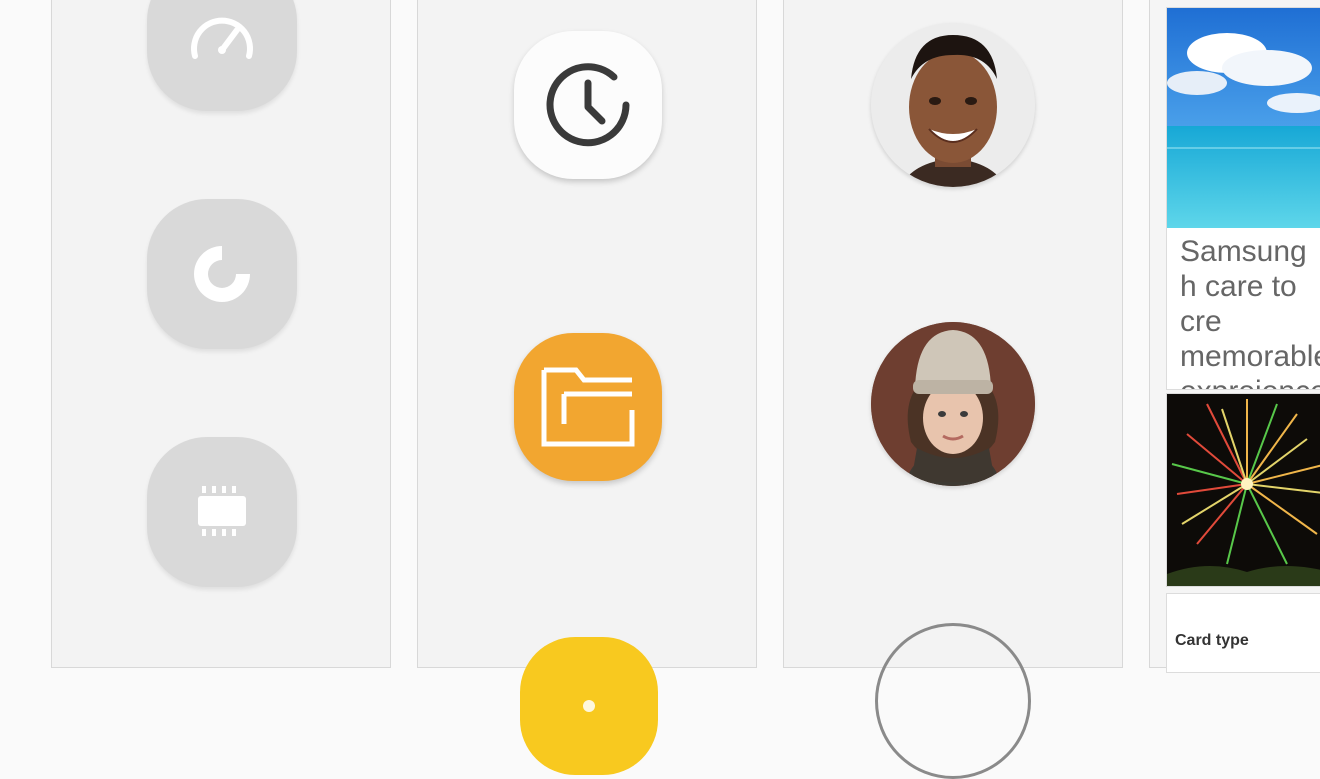  I want to click on smiling-man-avatar, so click(953, 105).